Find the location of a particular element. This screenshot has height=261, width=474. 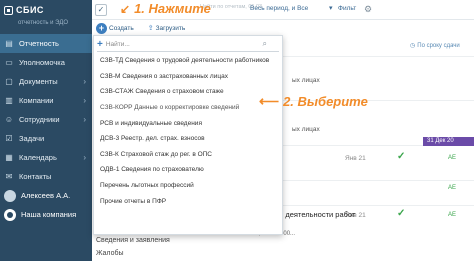

sort-by-deadline: ◷ По сроку сдачи is located at coordinates (435, 46).